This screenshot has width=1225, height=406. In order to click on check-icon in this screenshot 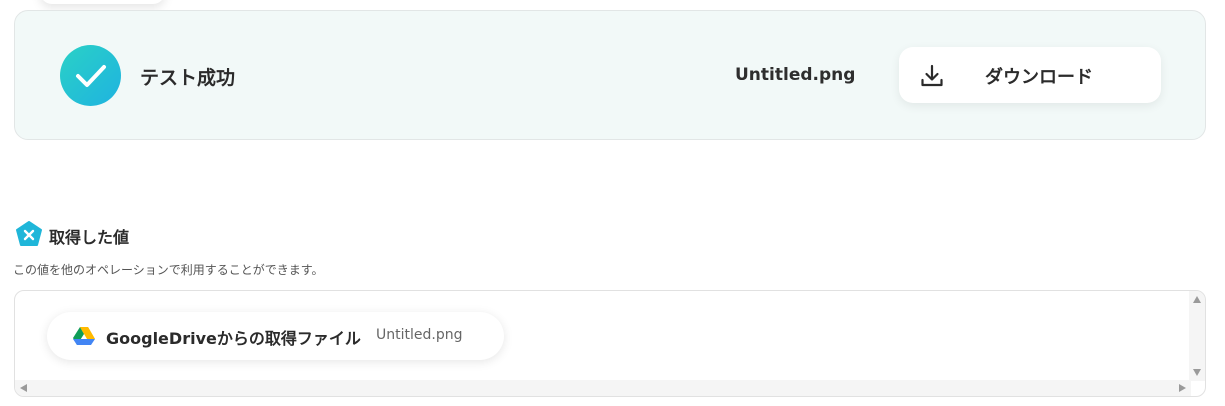, I will do `click(90, 75)`.